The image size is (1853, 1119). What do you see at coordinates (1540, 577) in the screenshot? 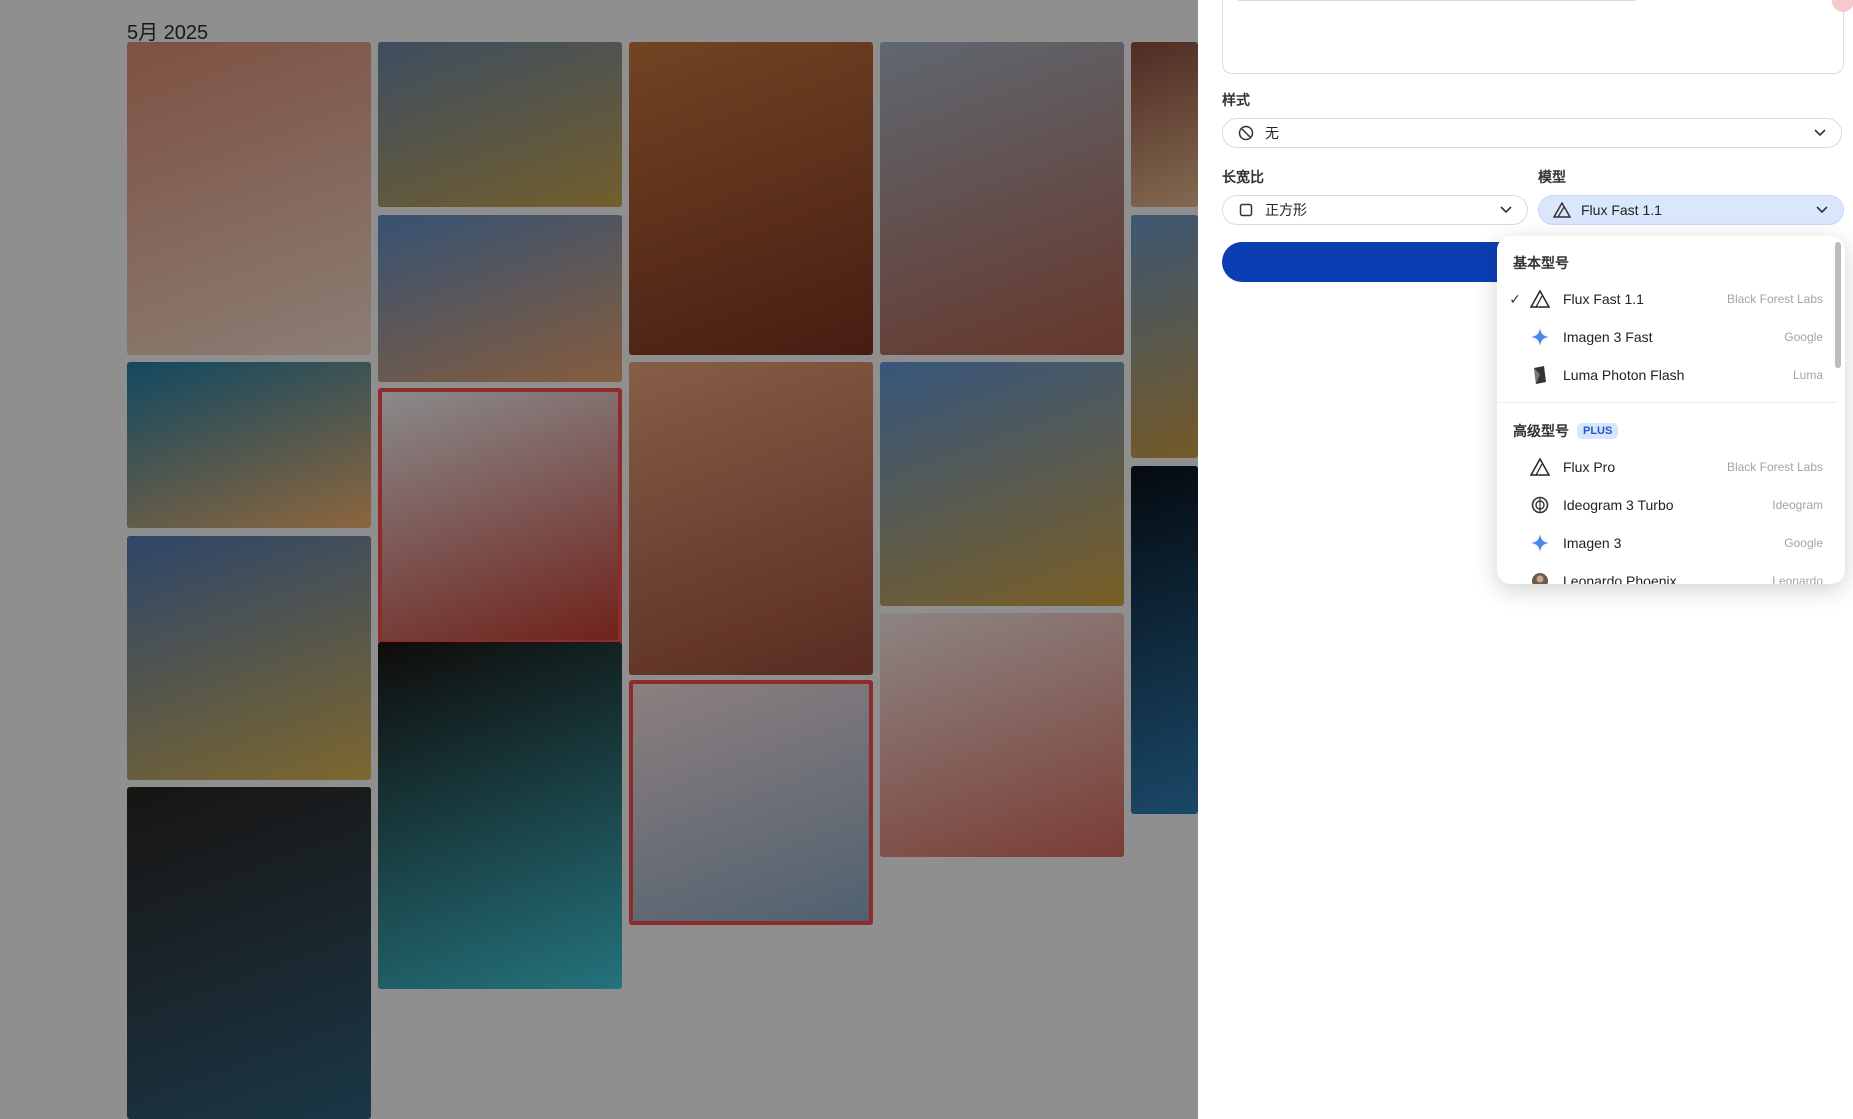
I see `leonardo-icon` at bounding box center [1540, 577].